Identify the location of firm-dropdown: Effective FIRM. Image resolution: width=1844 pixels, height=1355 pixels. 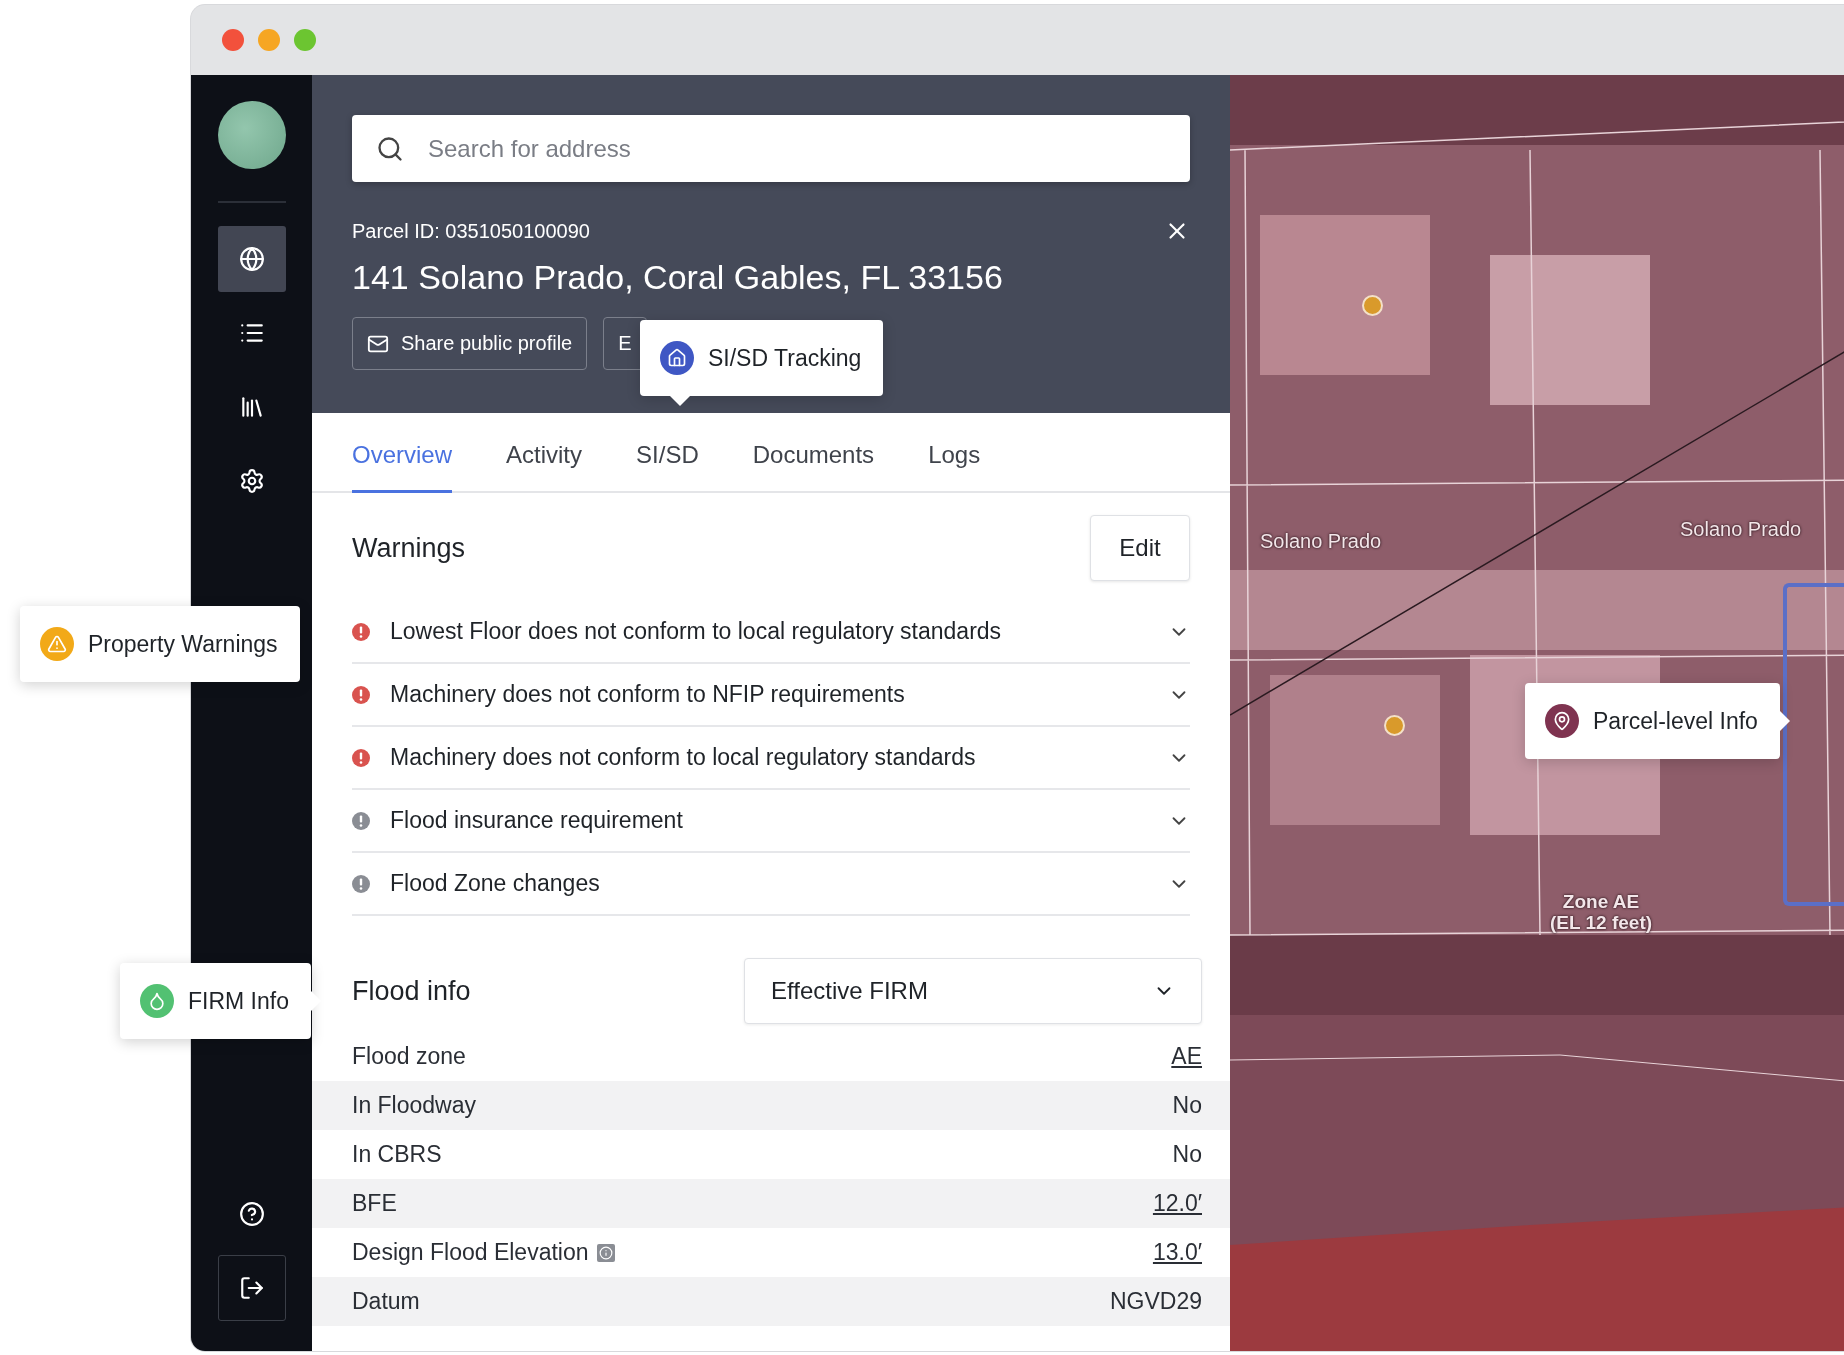
(973, 991).